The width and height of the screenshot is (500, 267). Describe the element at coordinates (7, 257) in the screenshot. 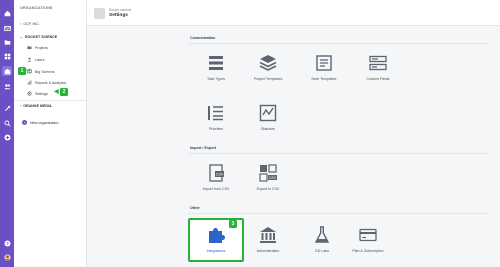

I see `user-avatar` at that location.